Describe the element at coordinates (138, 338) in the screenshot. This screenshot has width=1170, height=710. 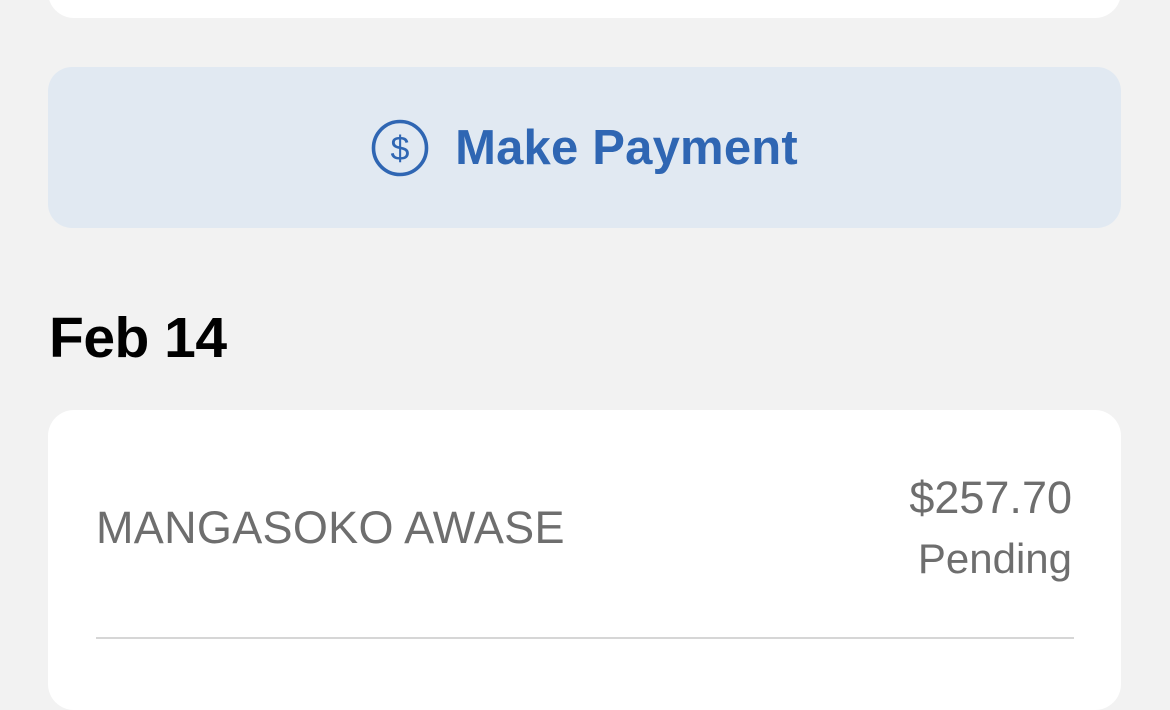
I see `date-heading: Feb 14` at that location.